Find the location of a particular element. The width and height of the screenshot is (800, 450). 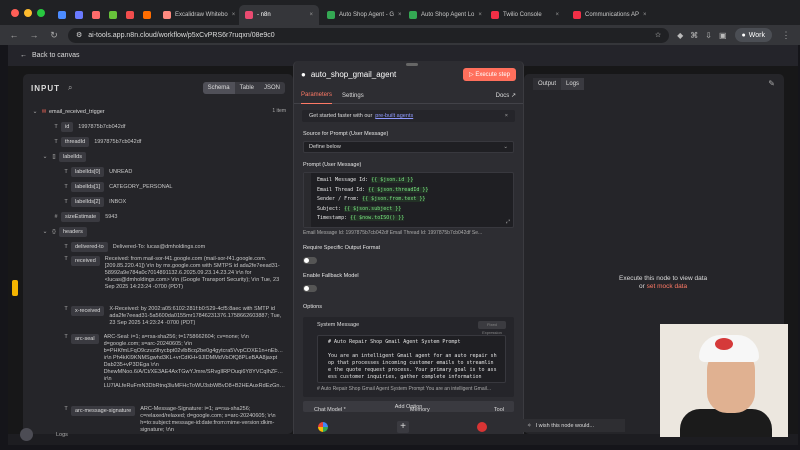

tab-settings: Settings is located at coordinates (353, 96).